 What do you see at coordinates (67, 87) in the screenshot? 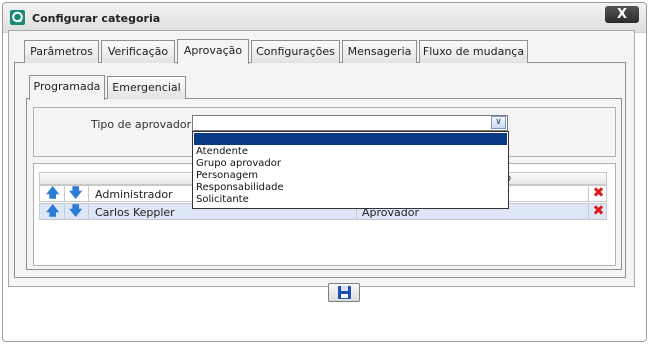
I see `subtab-programada: Programada` at bounding box center [67, 87].